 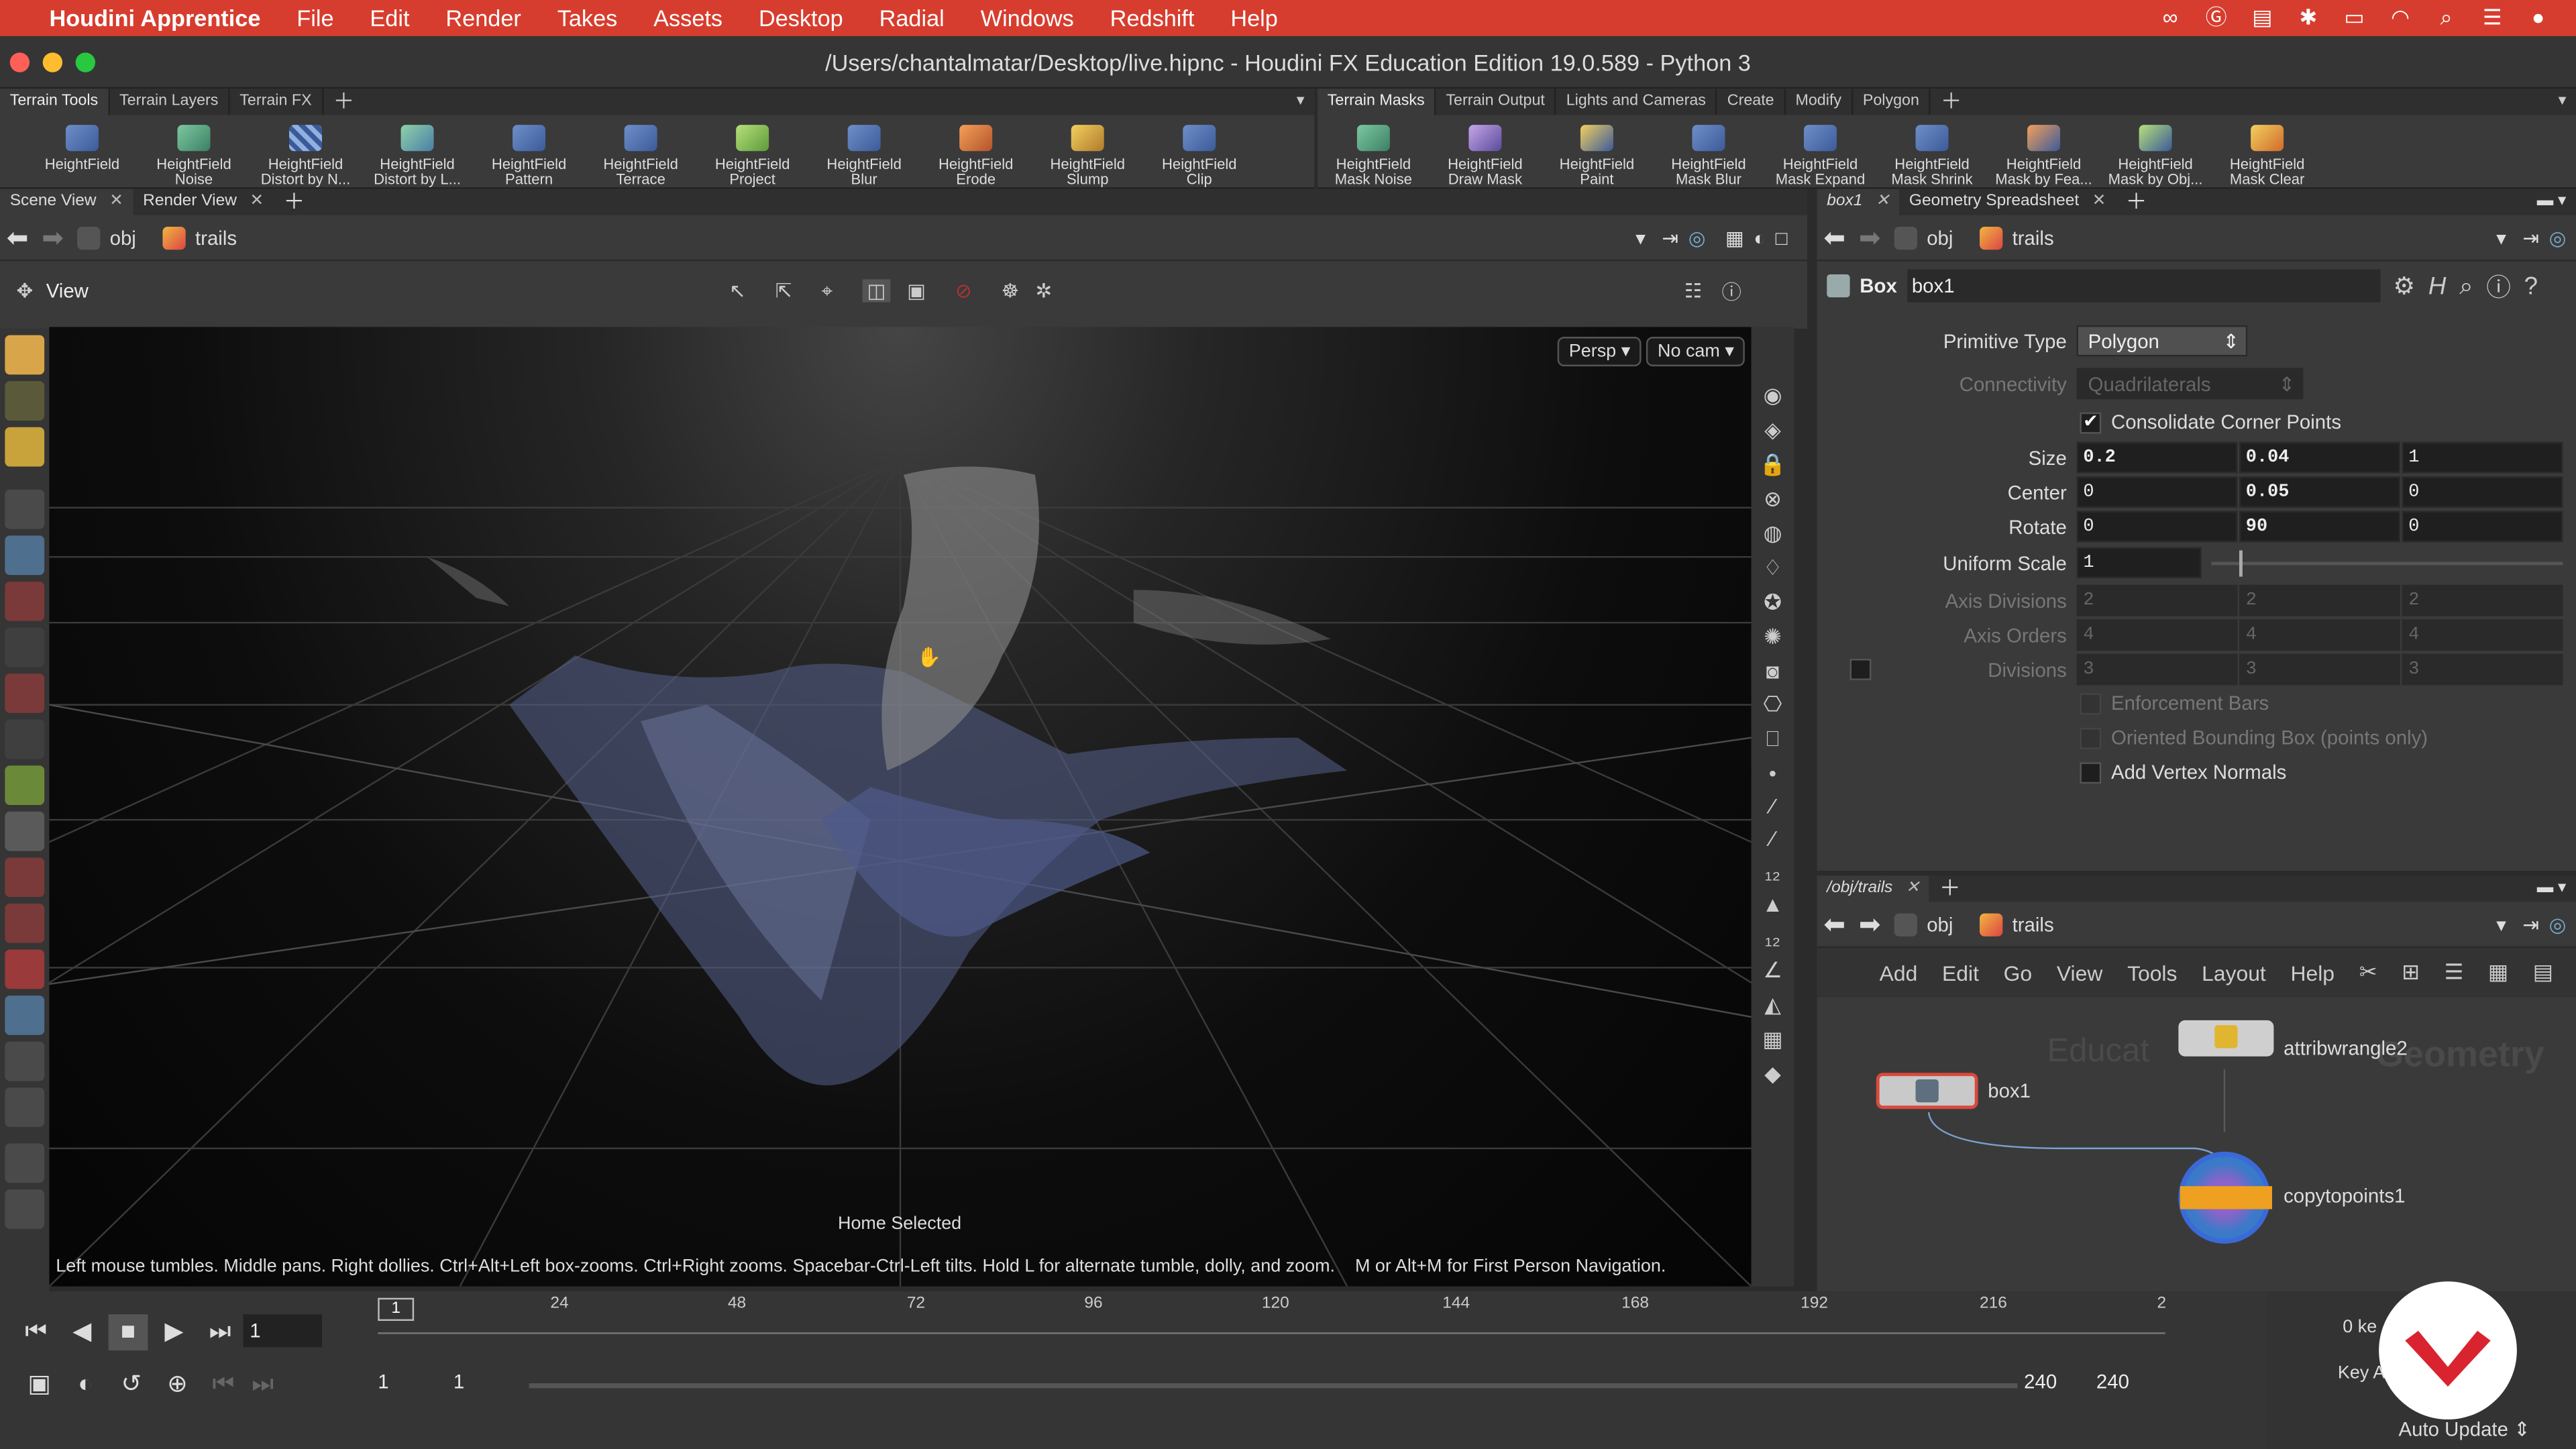 What do you see at coordinates (1772, 430) in the screenshot?
I see `ghost-icon: ◈` at bounding box center [1772, 430].